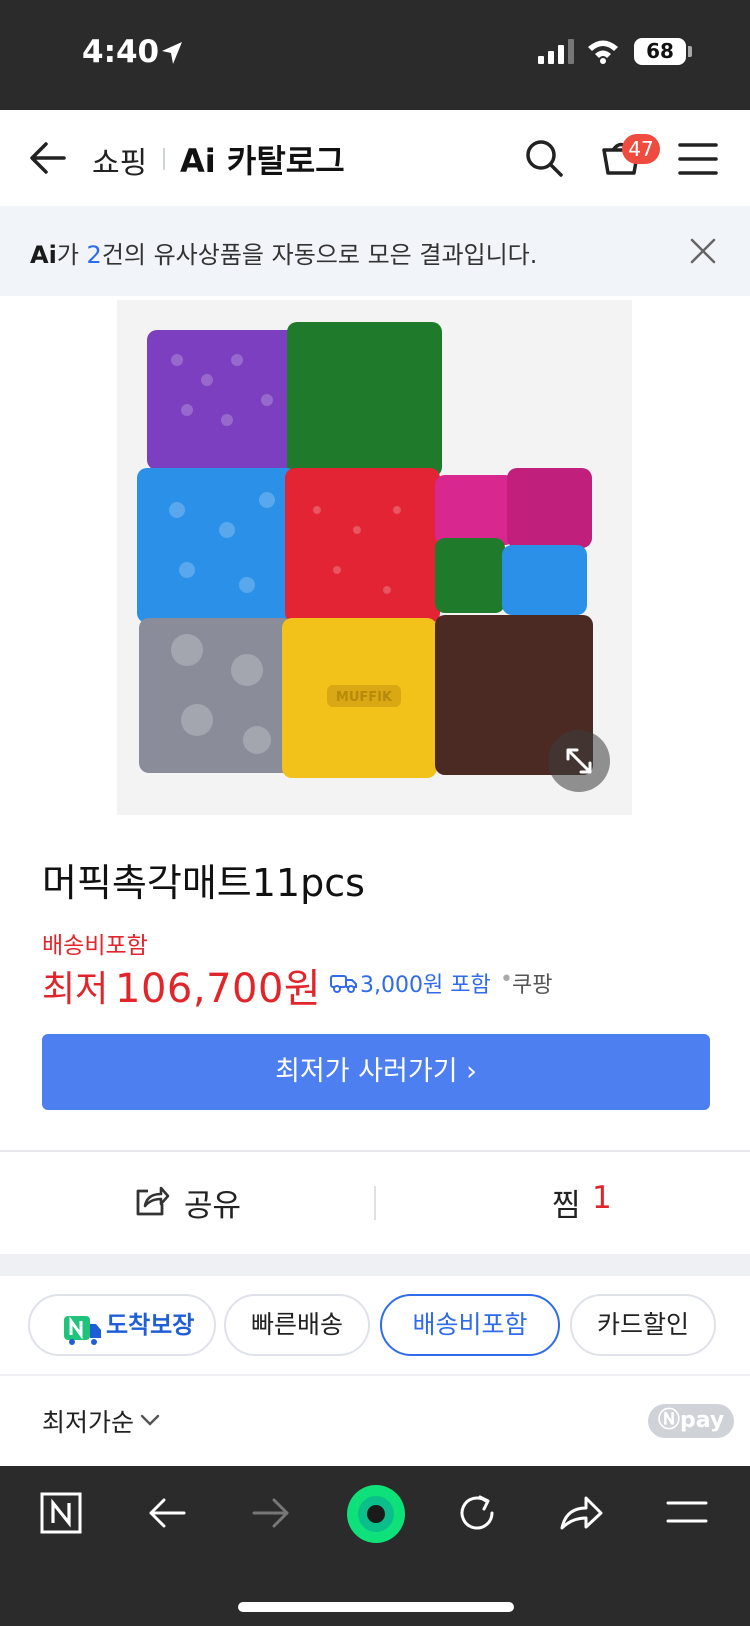 The height and width of the screenshot is (1626, 750). Describe the element at coordinates (71, 255) in the screenshot. I see `ai-notice-prefix: 가` at that location.